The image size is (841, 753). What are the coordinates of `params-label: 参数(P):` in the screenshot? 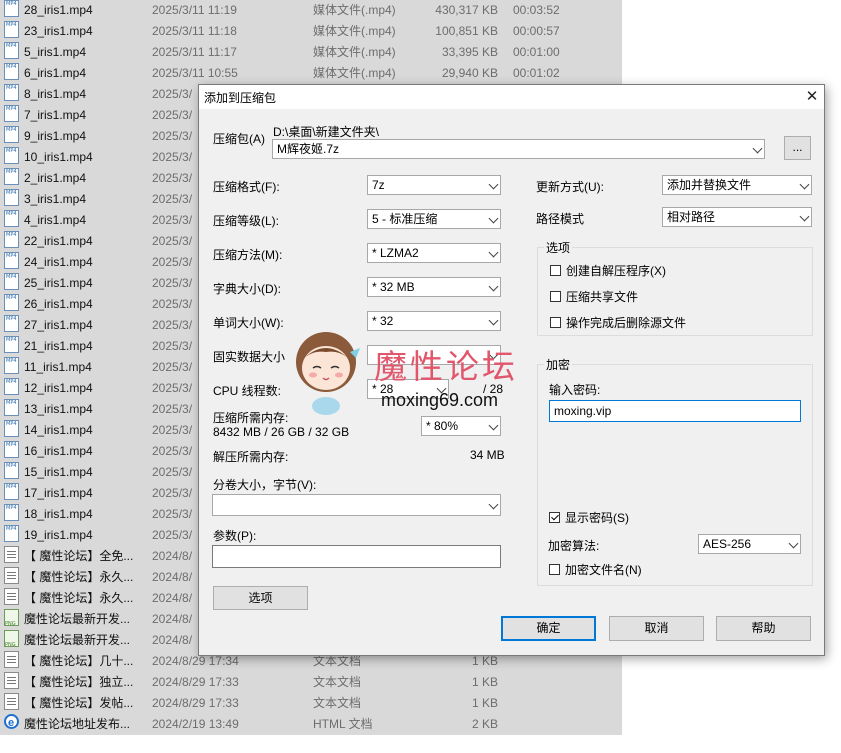 It's located at (235, 536).